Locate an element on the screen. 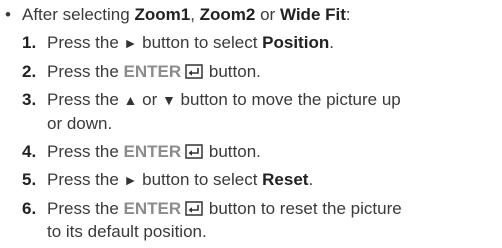 This screenshot has height=248, width=502. step-text: button to reset the picture is located at coordinates (303, 208).